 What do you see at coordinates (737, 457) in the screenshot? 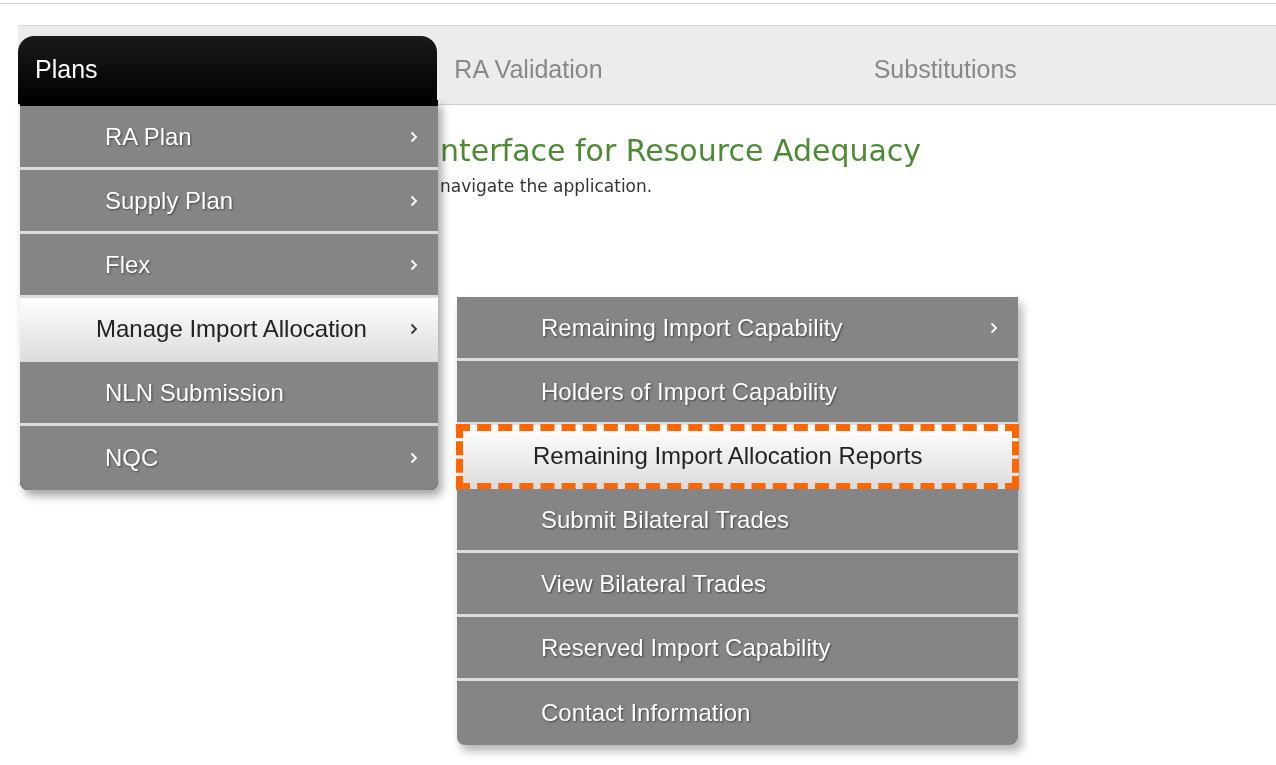
I see `menu-item: Remaining Import Allocation Reports` at bounding box center [737, 457].